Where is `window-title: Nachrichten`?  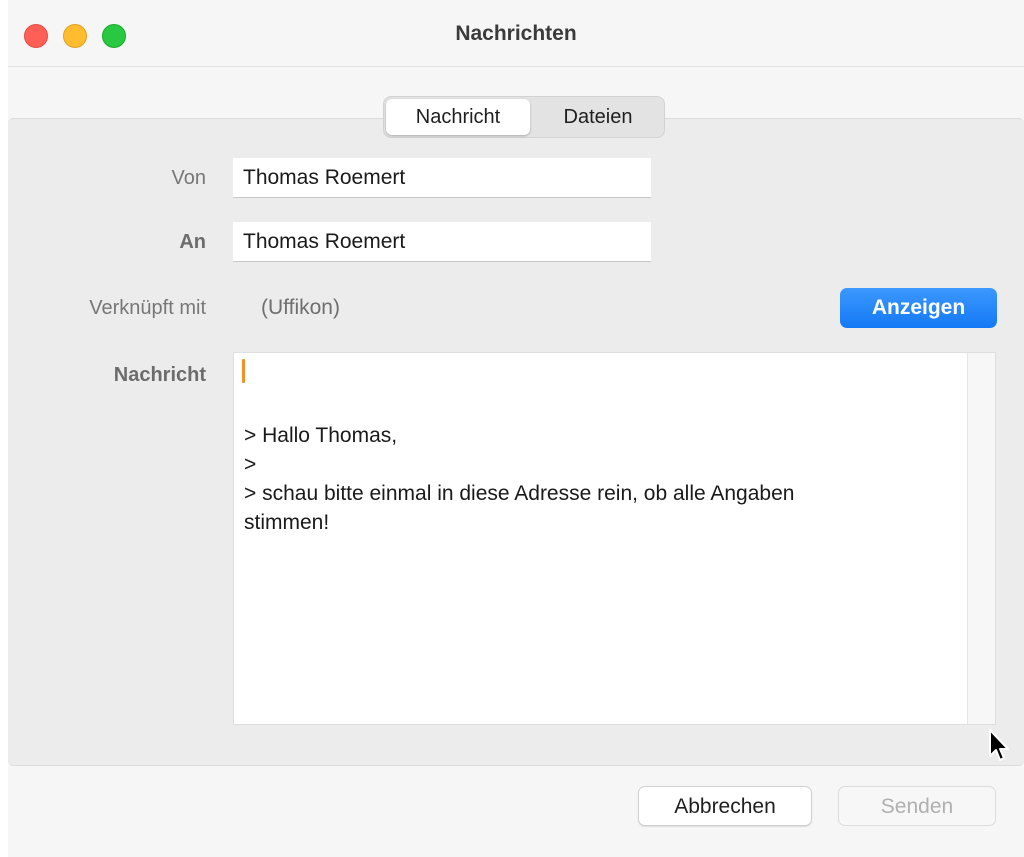 window-title: Nachrichten is located at coordinates (516, 33).